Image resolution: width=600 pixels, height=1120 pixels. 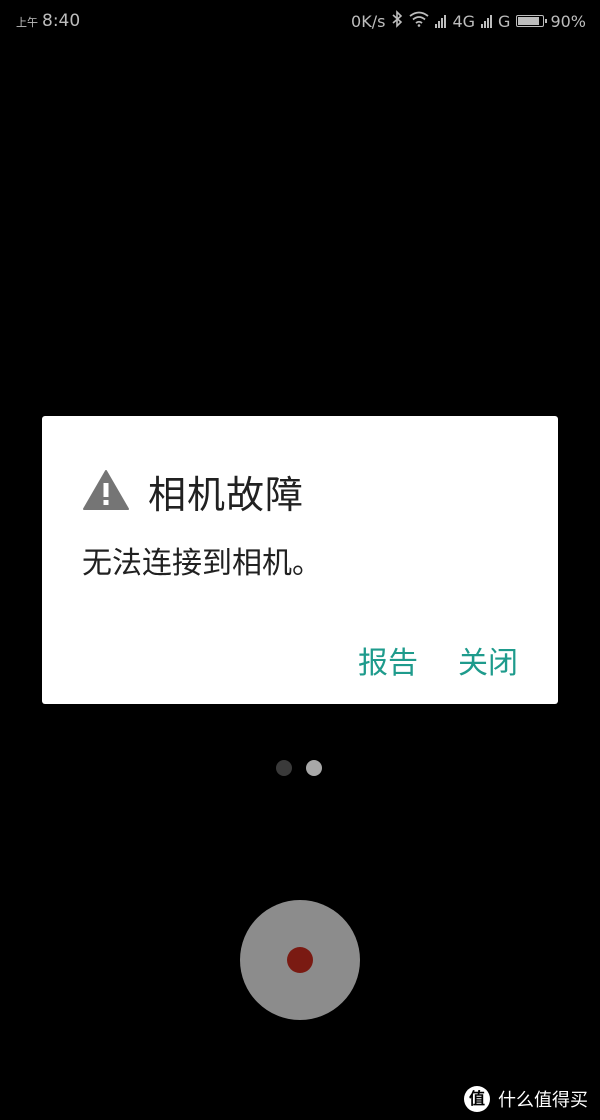 What do you see at coordinates (568, 21) in the screenshot?
I see `battery-percent: 90%` at bounding box center [568, 21].